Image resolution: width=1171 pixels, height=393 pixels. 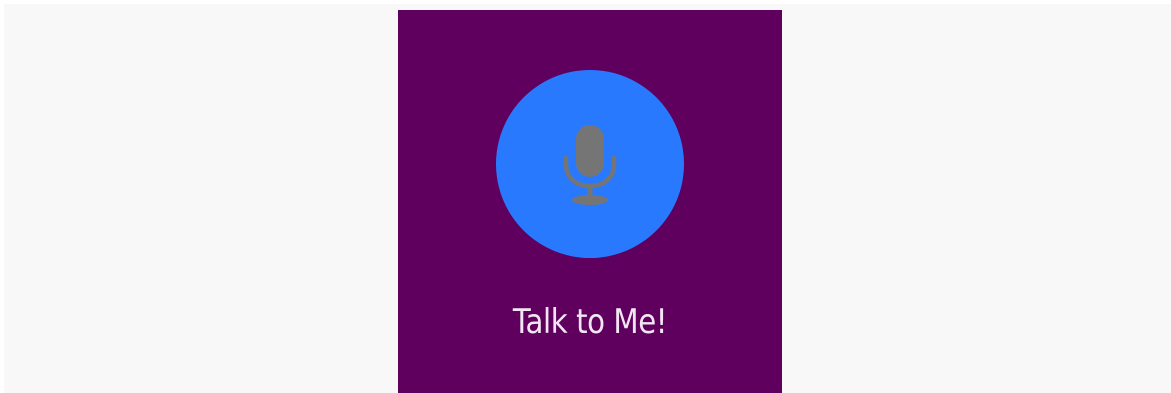 I want to click on microphone-icon, so click(x=590, y=165).